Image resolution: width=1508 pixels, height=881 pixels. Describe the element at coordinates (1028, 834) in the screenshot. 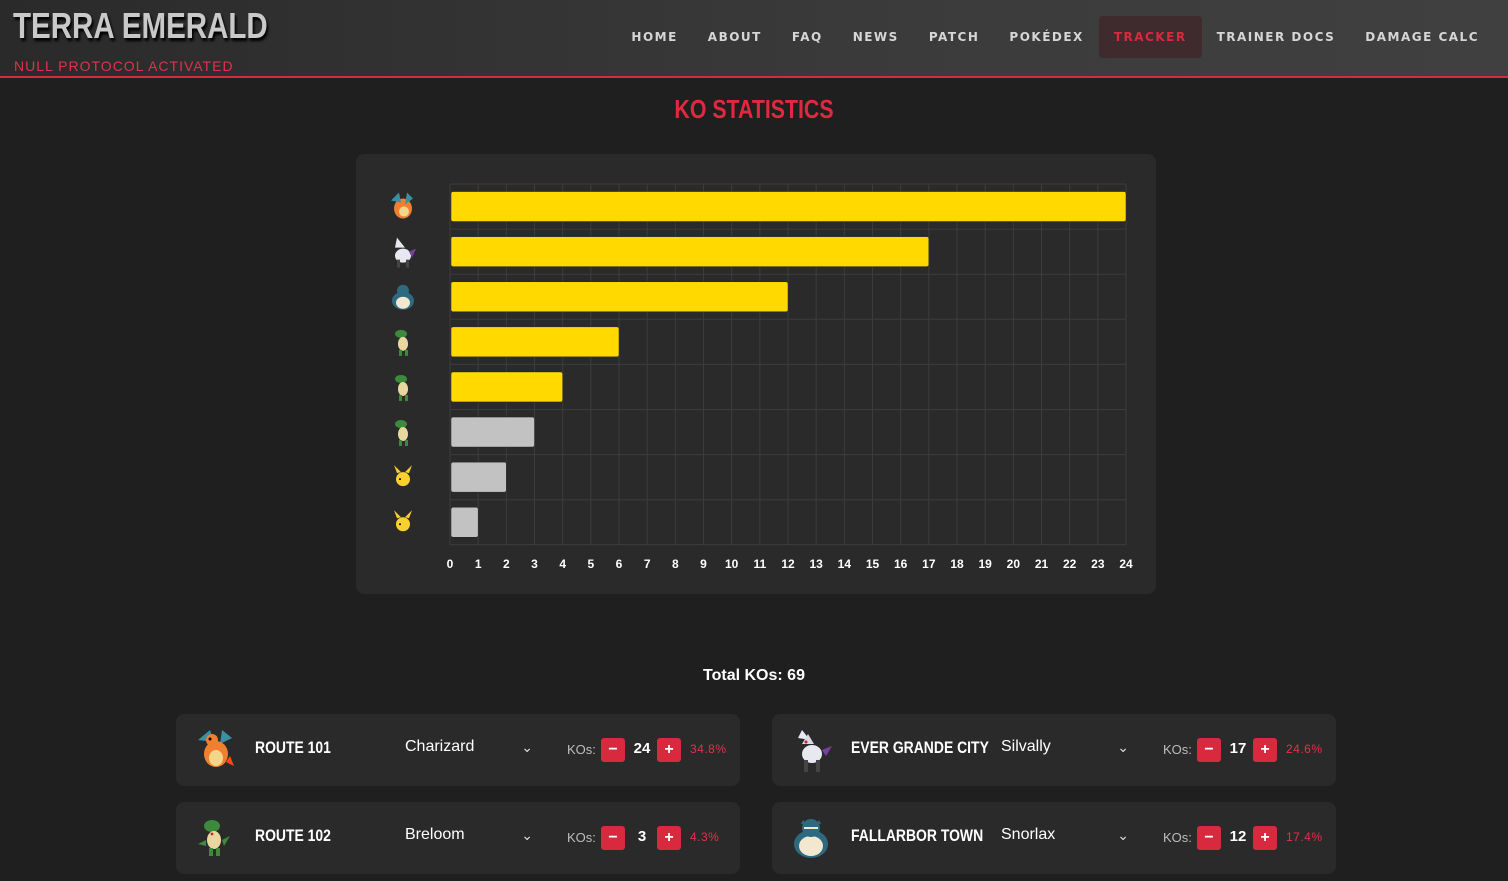

I see `pokemon-select-value: Snorlax` at that location.